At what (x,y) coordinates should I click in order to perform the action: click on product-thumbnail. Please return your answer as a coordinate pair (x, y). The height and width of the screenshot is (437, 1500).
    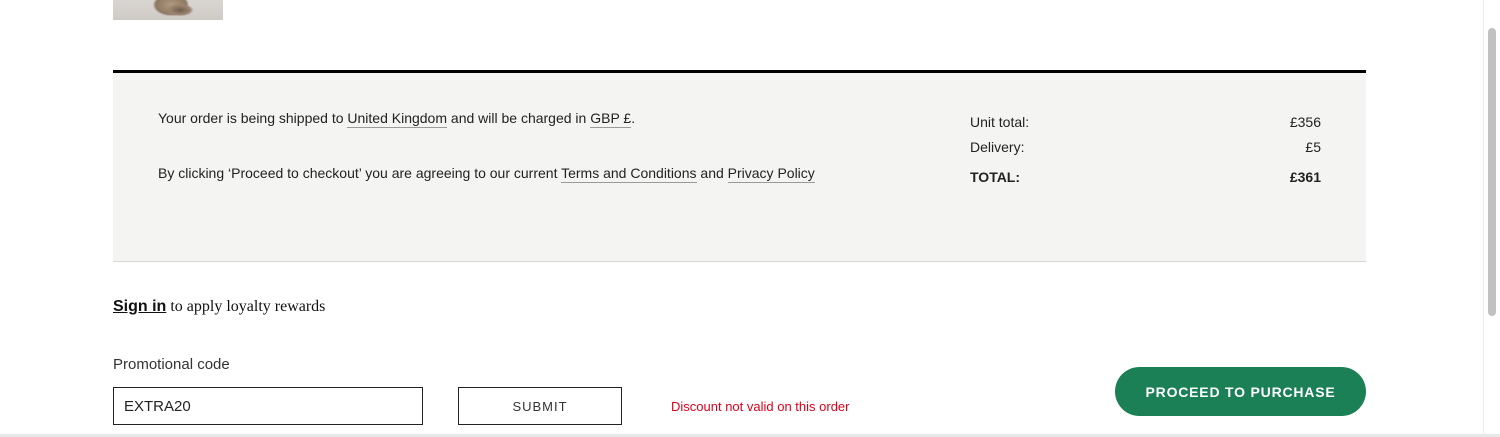
    Looking at the image, I should click on (168, 10).